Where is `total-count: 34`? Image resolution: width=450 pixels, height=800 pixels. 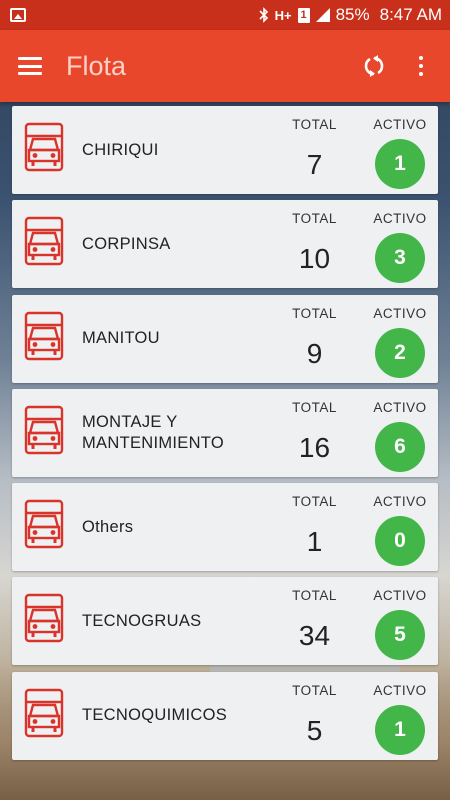 total-count: 34 is located at coordinates (314, 636).